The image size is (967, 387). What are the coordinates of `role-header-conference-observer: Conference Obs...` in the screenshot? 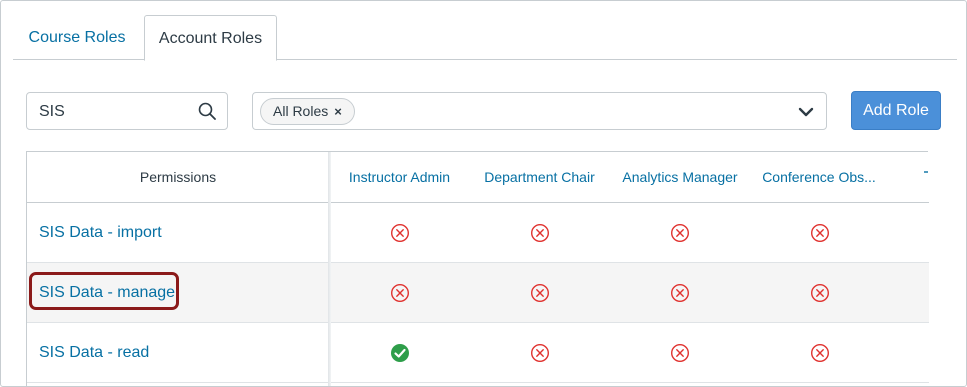 It's located at (819, 177).